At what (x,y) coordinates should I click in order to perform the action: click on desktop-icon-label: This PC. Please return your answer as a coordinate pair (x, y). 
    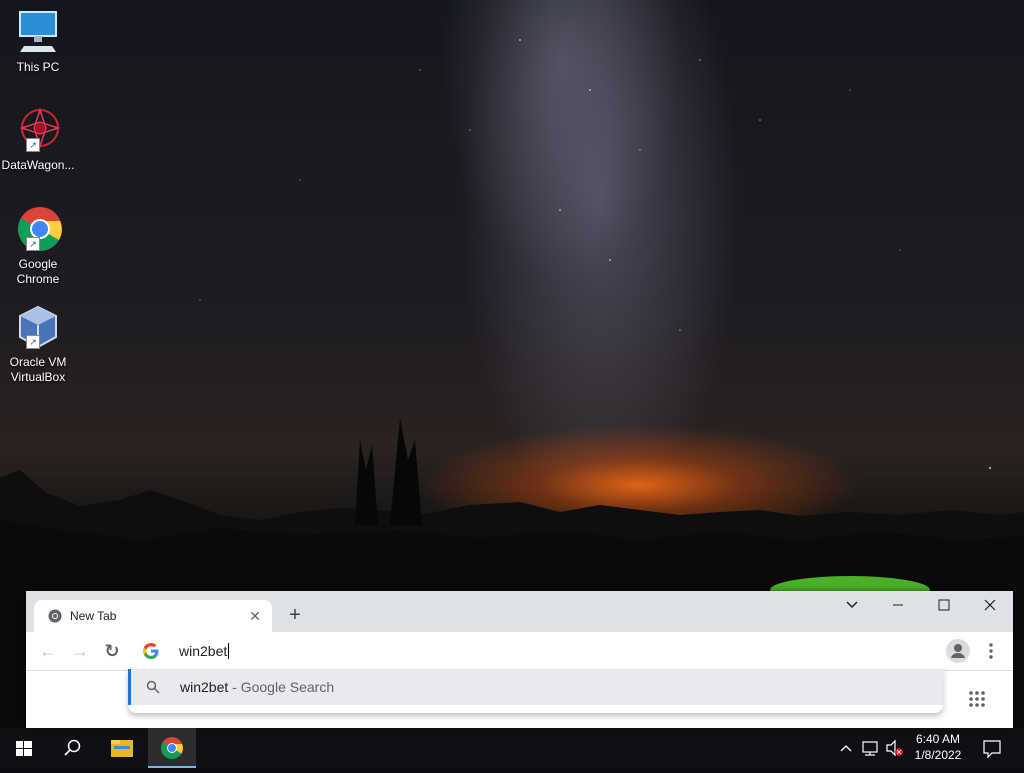
    Looking at the image, I should click on (38, 67).